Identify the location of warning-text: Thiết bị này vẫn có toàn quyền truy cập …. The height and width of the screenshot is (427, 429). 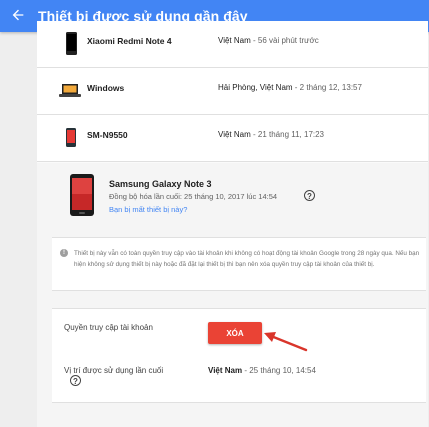
(247, 259).